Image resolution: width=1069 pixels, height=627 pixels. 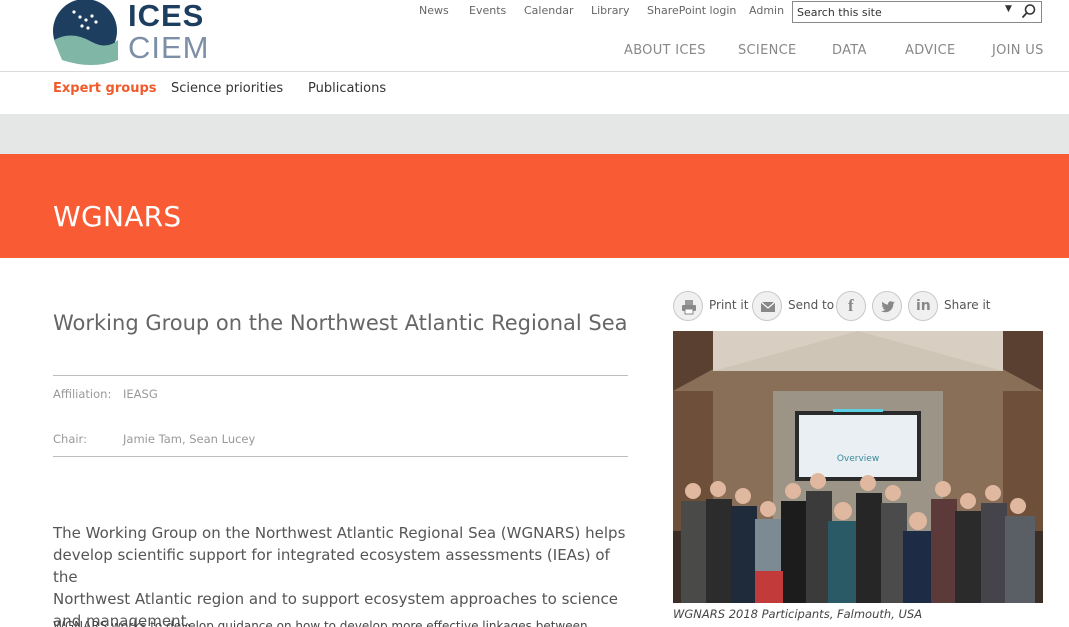 I want to click on email-icon, so click(x=767, y=306).